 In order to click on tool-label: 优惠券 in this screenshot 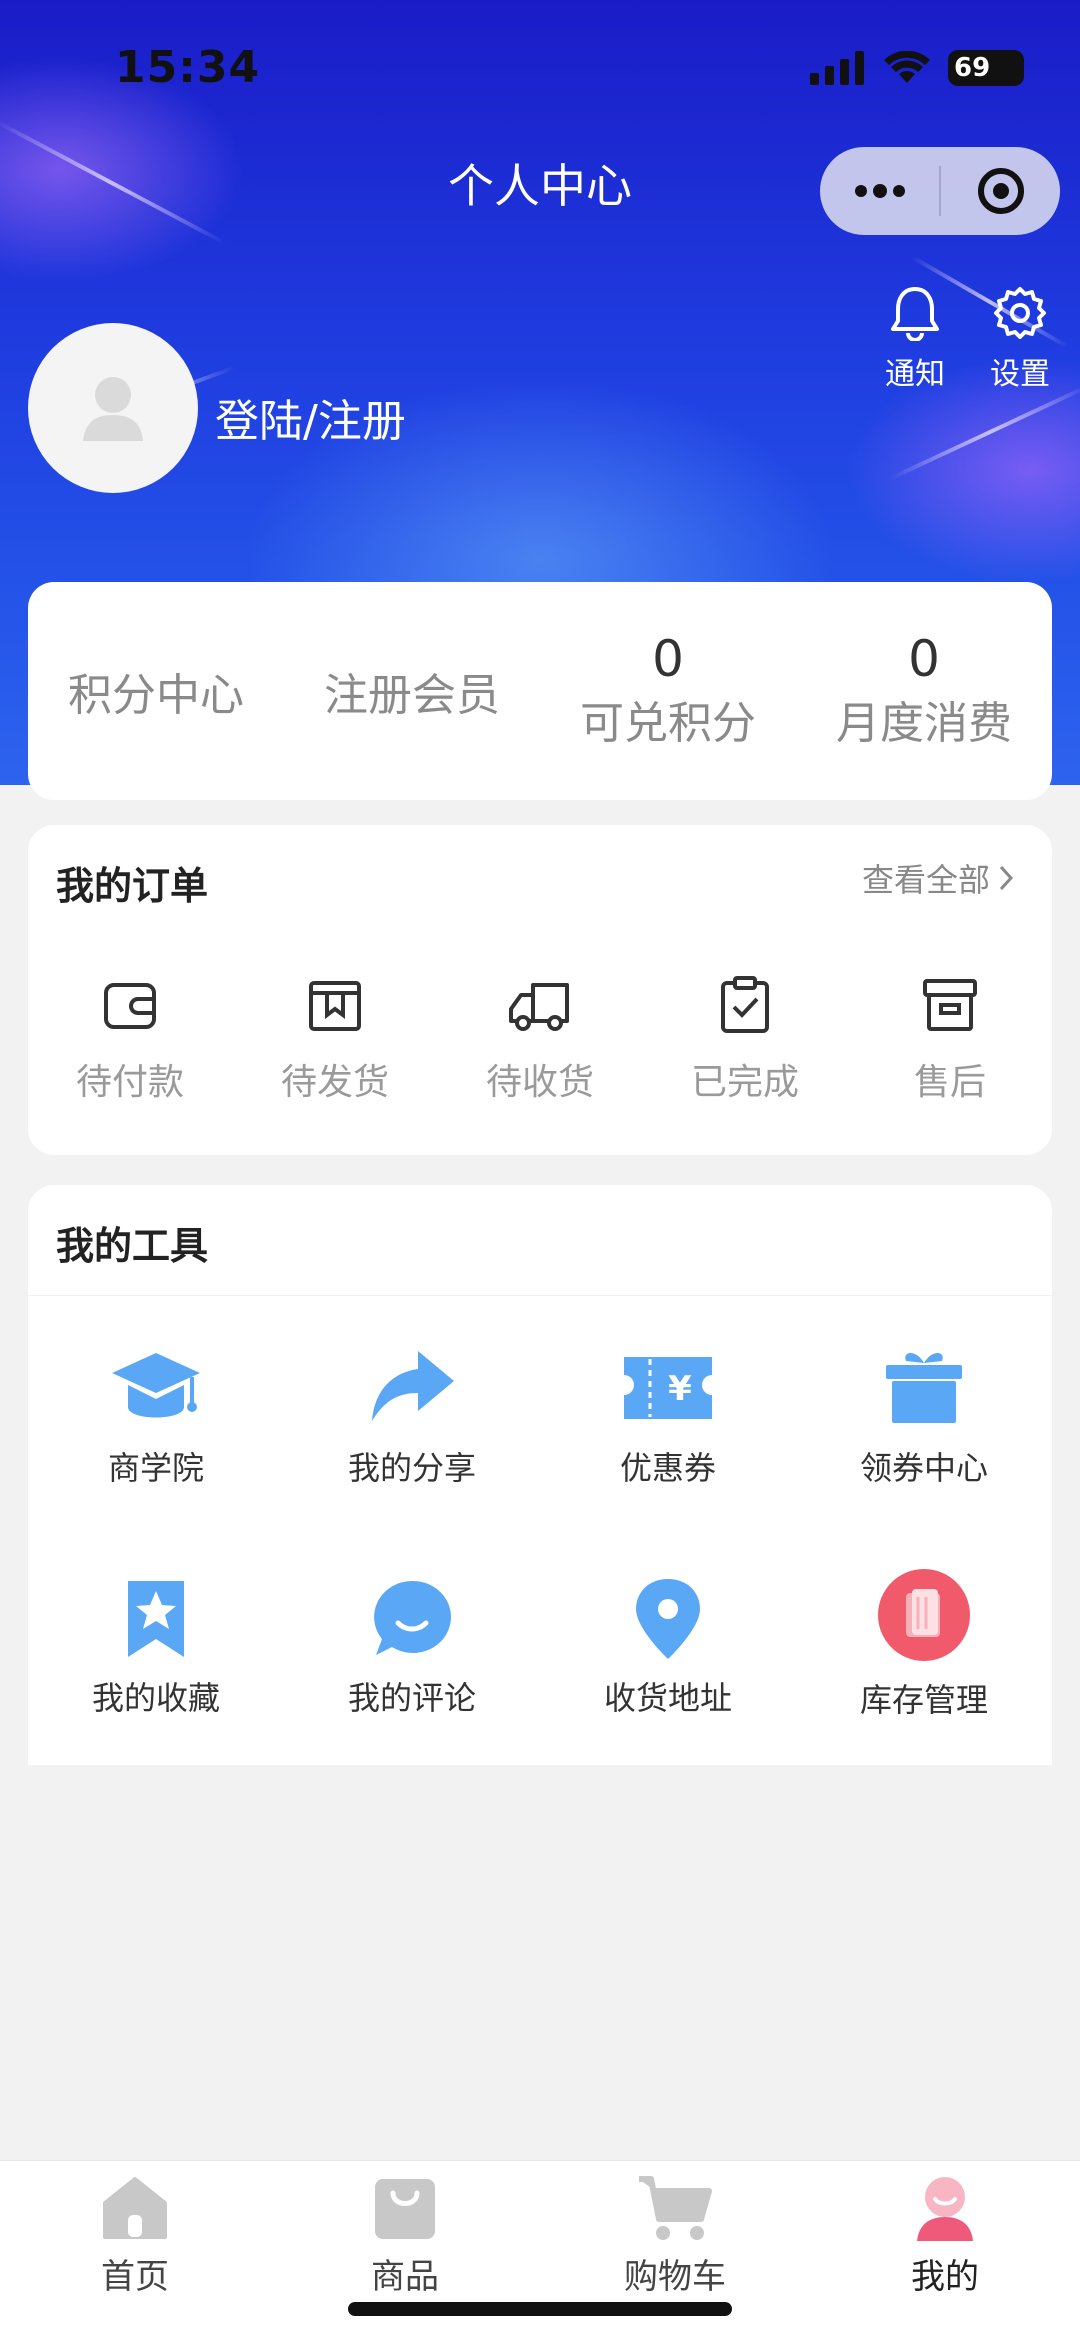, I will do `click(667, 1468)`.